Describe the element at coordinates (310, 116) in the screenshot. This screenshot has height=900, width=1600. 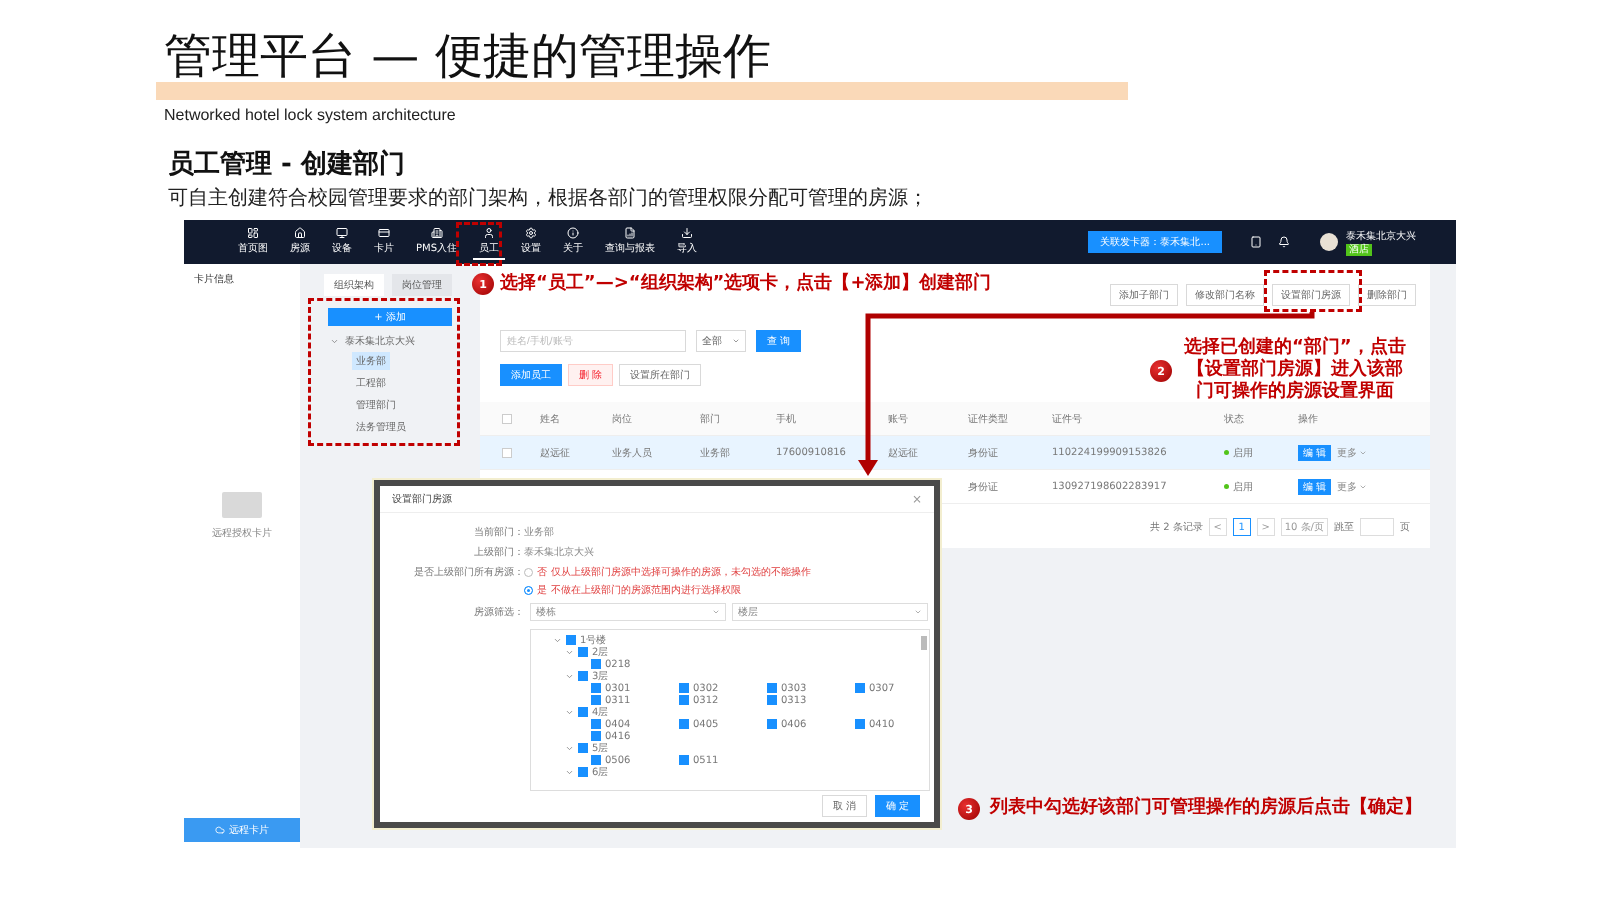
I see `slide-subtitle: Networked hotel lock system architecture` at that location.